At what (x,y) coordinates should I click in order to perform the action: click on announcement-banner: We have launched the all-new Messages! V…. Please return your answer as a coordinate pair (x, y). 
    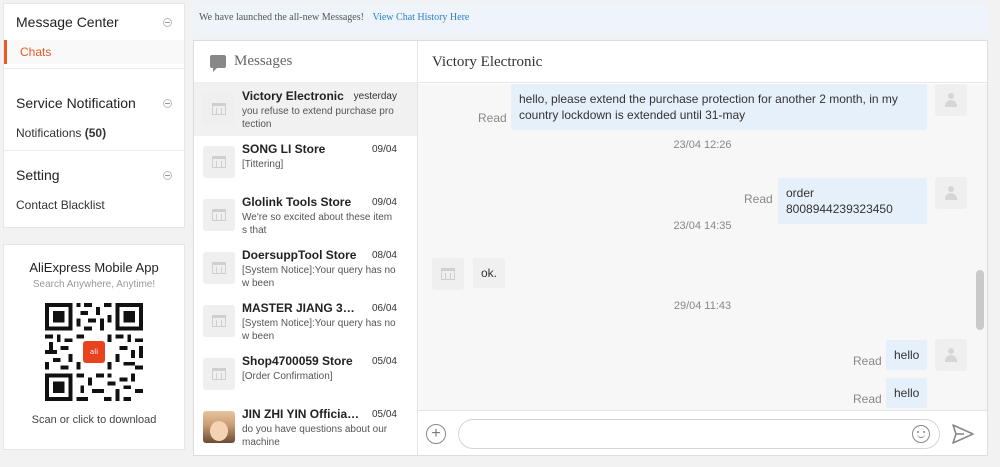
    Looking at the image, I should click on (590, 19).